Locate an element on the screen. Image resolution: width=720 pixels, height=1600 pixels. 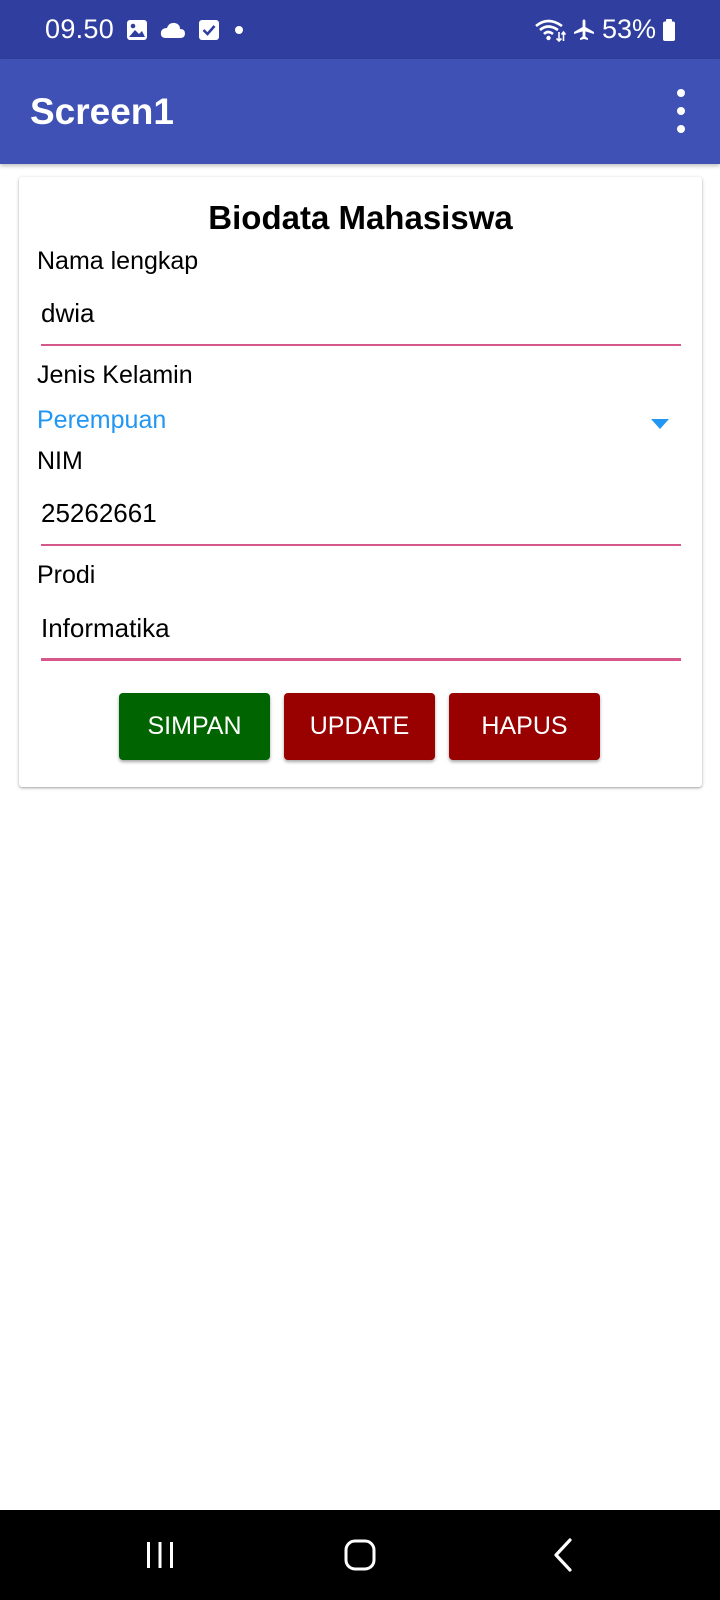
nama-underline is located at coordinates (361, 345).